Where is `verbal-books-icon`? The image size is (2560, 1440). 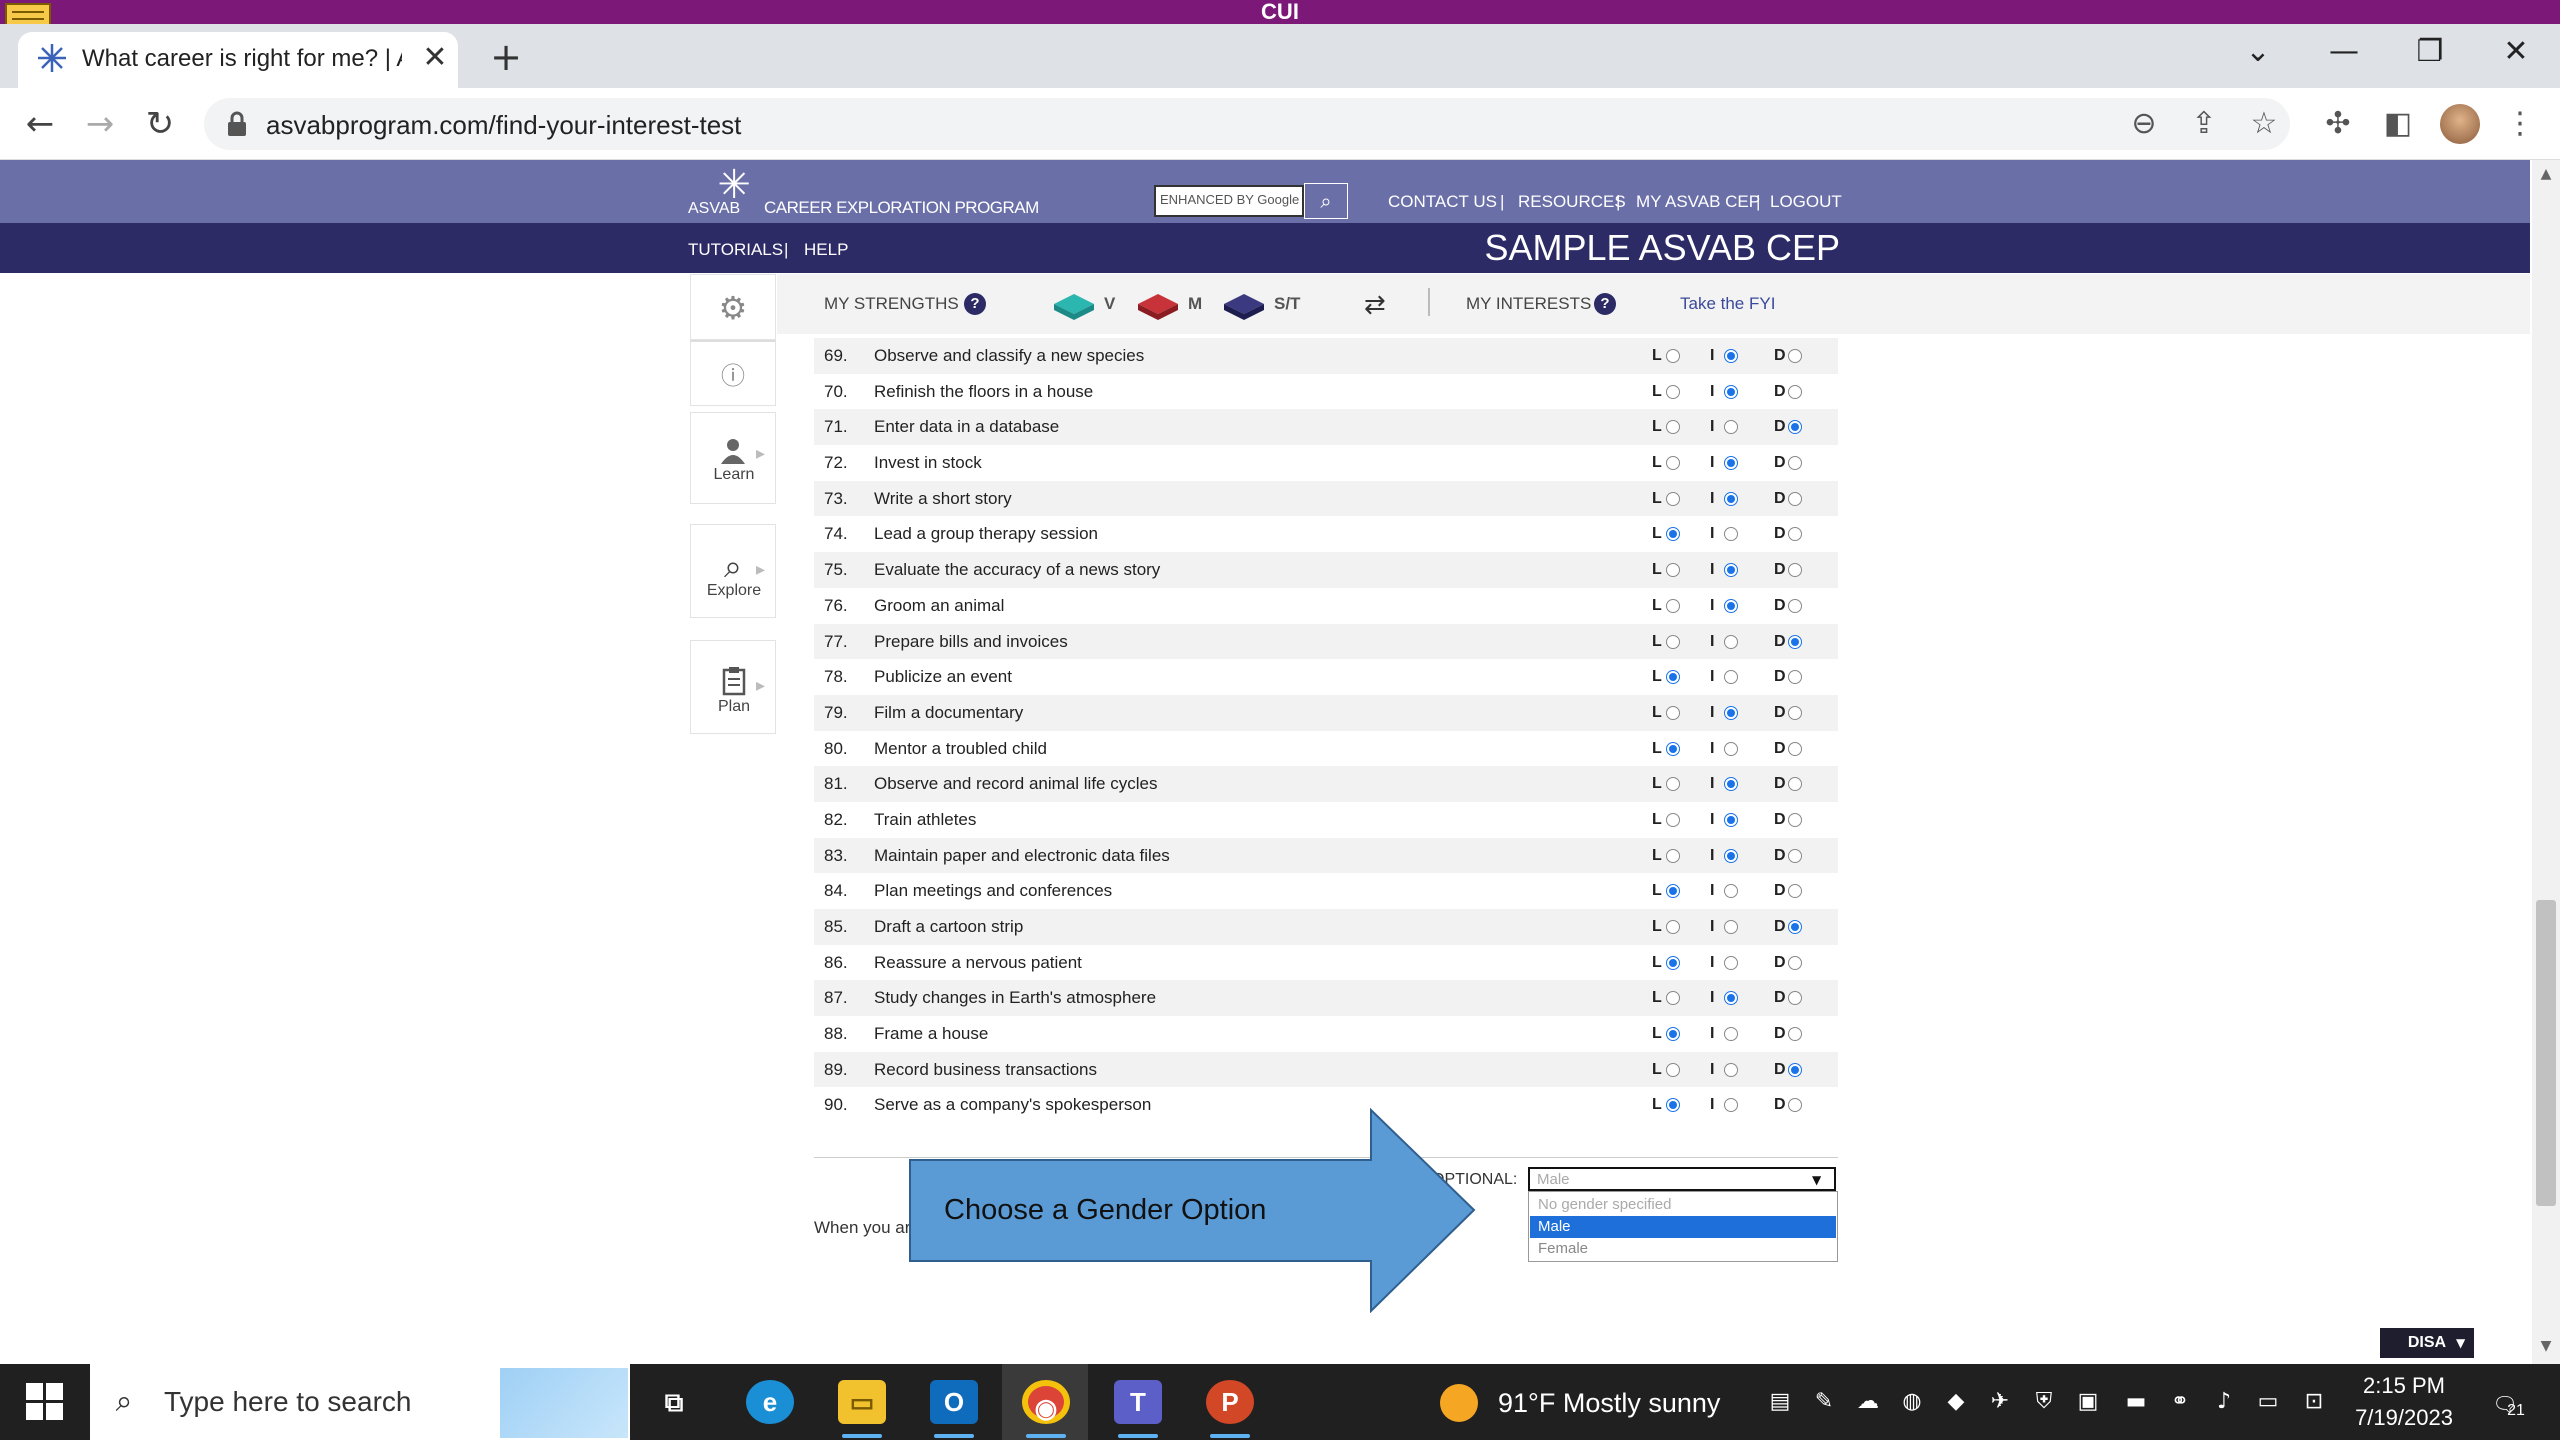 verbal-books-icon is located at coordinates (1074, 306).